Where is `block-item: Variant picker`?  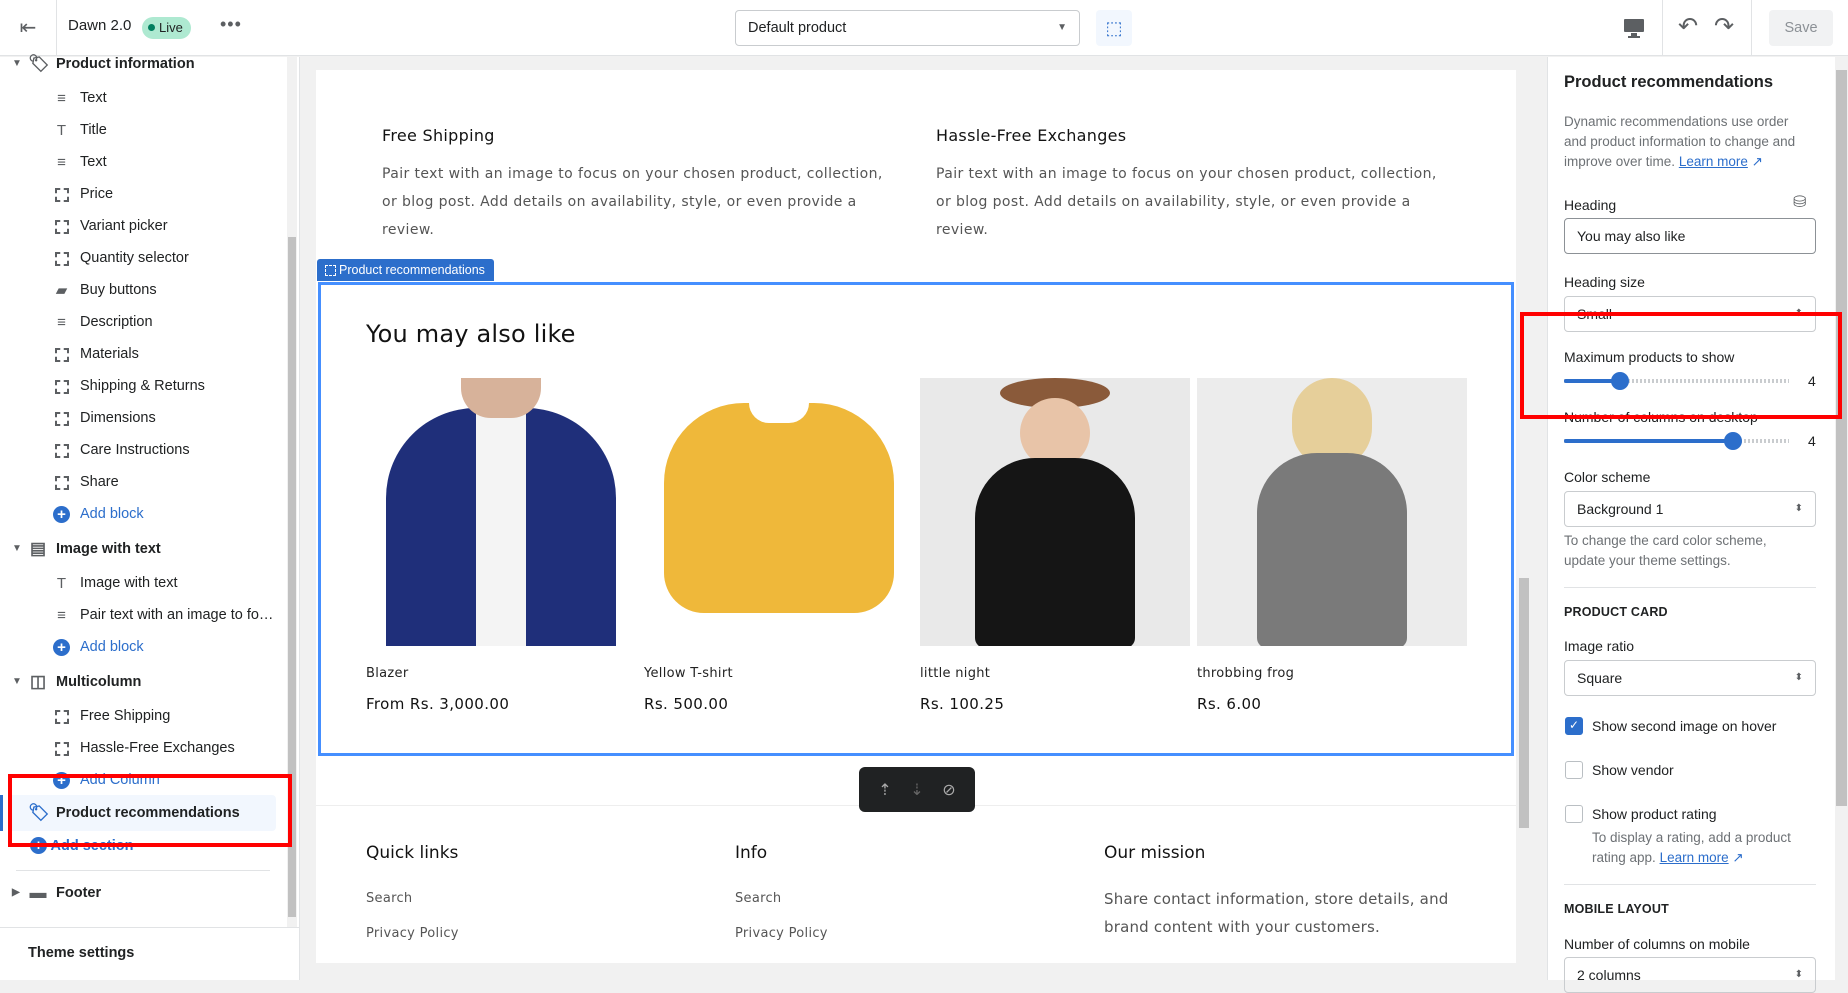
block-item: Variant picker is located at coordinates (143, 226).